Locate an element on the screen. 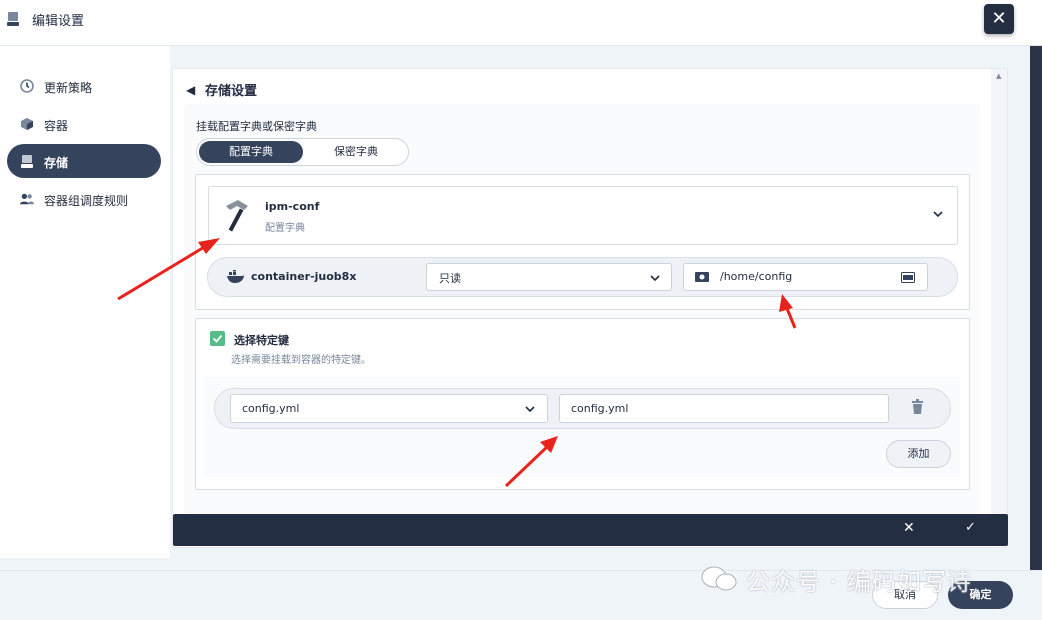 This screenshot has height=620, width=1042. dialog-title: 编辑设置 is located at coordinates (58, 21).